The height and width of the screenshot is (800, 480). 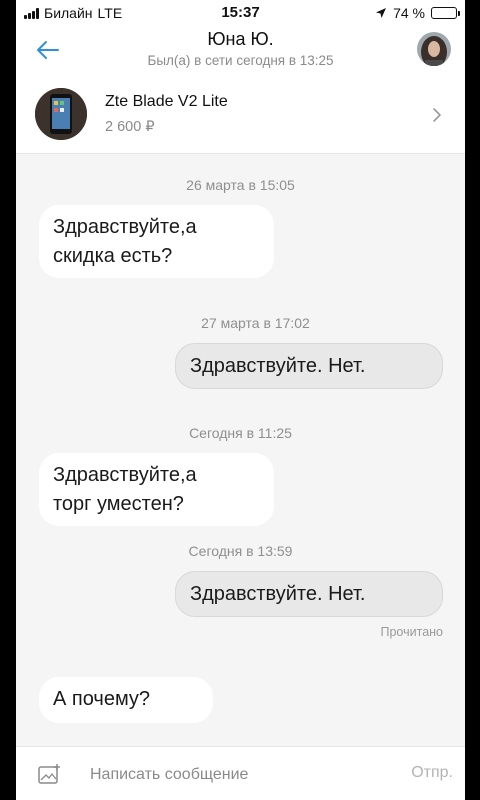 What do you see at coordinates (240, 39) in the screenshot?
I see `contact-name: Юна Ю.` at bounding box center [240, 39].